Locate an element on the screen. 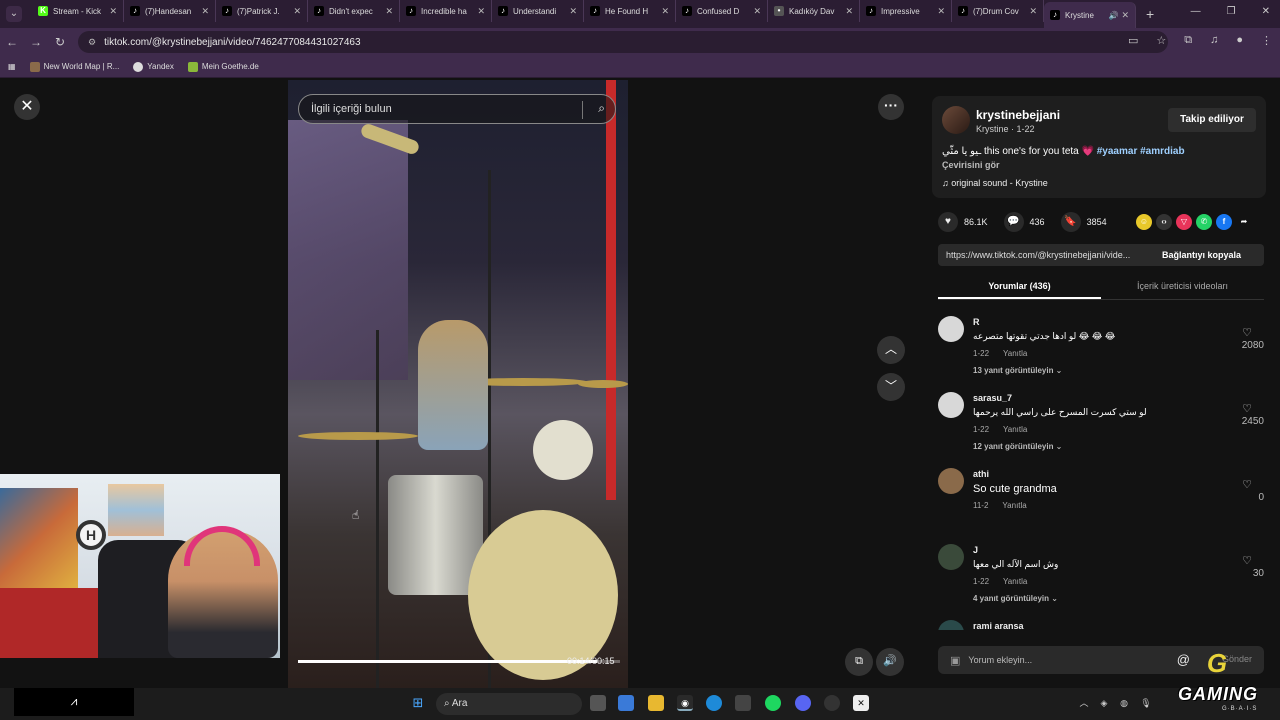 This screenshot has width=1280, height=720. tab-creator-videos: İçerik üreticisi videoları is located at coordinates (1182, 287).